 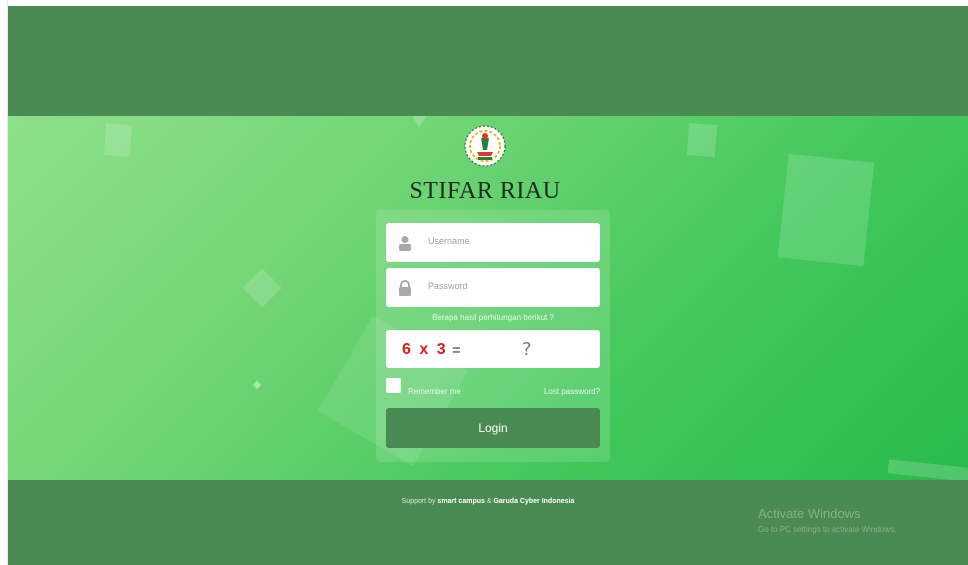 I want to click on footer-connector: &, so click(x=489, y=501).